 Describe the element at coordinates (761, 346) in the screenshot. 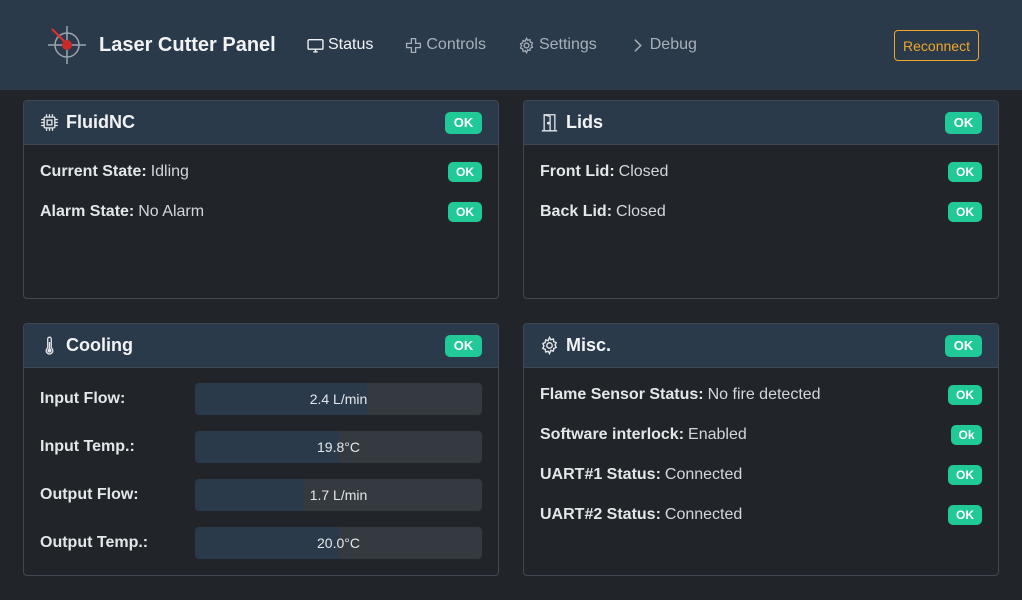

I see `misc-card-header: Misc. OK` at that location.